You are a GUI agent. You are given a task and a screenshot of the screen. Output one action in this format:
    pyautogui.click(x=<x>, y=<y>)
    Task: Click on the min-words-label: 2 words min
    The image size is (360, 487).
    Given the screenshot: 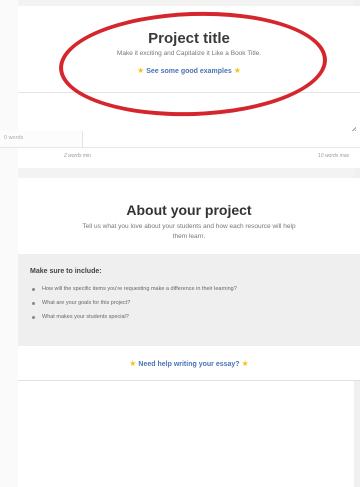 What is the action you would take?
    pyautogui.click(x=77, y=156)
    